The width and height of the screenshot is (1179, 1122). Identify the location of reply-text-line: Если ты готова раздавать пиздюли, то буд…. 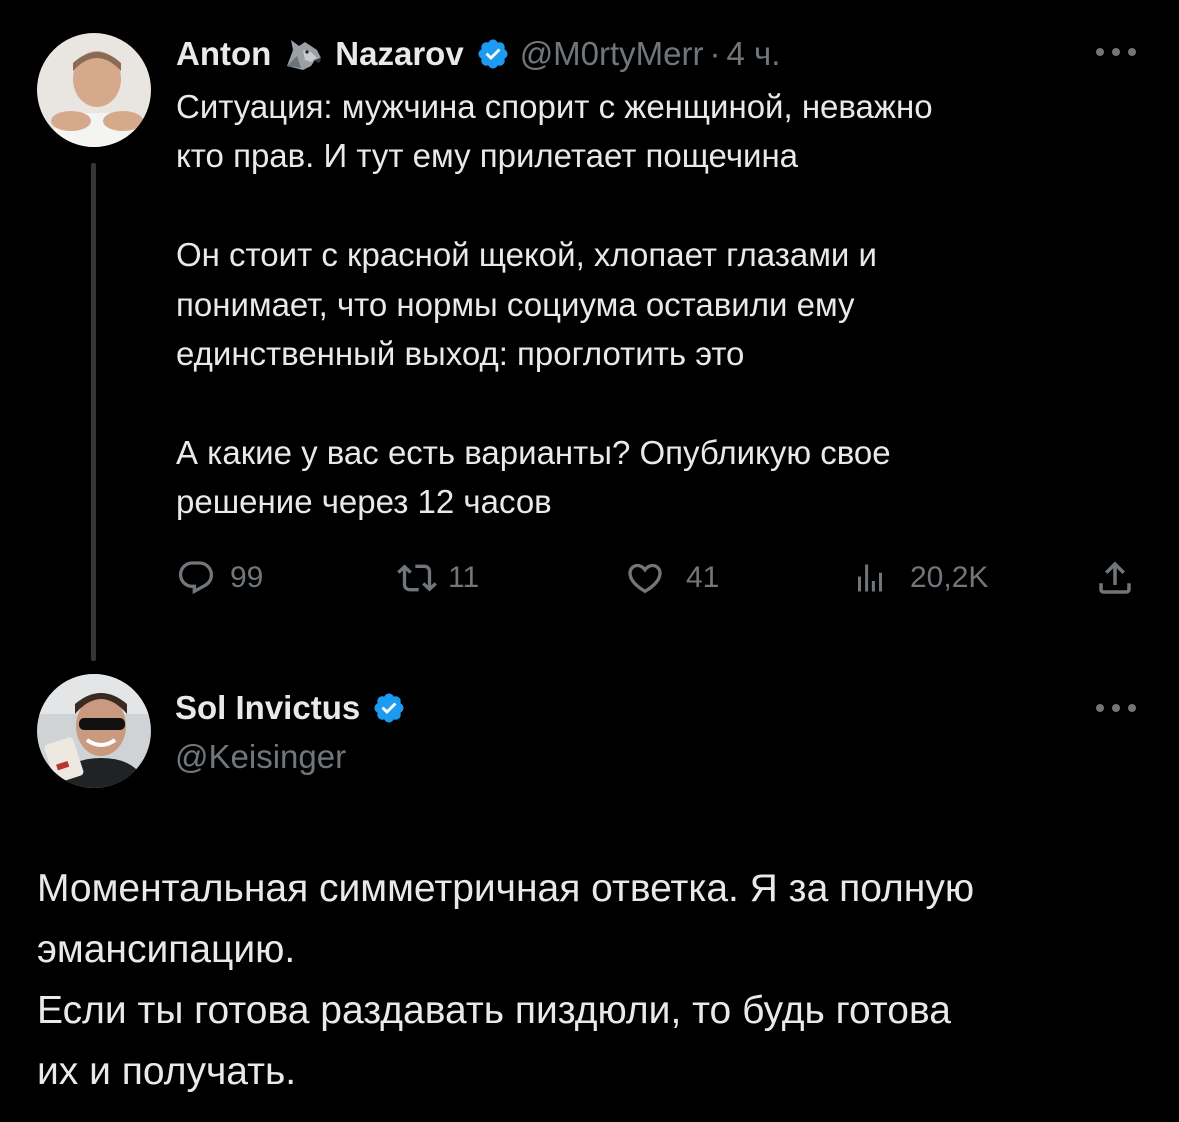
(494, 1010).